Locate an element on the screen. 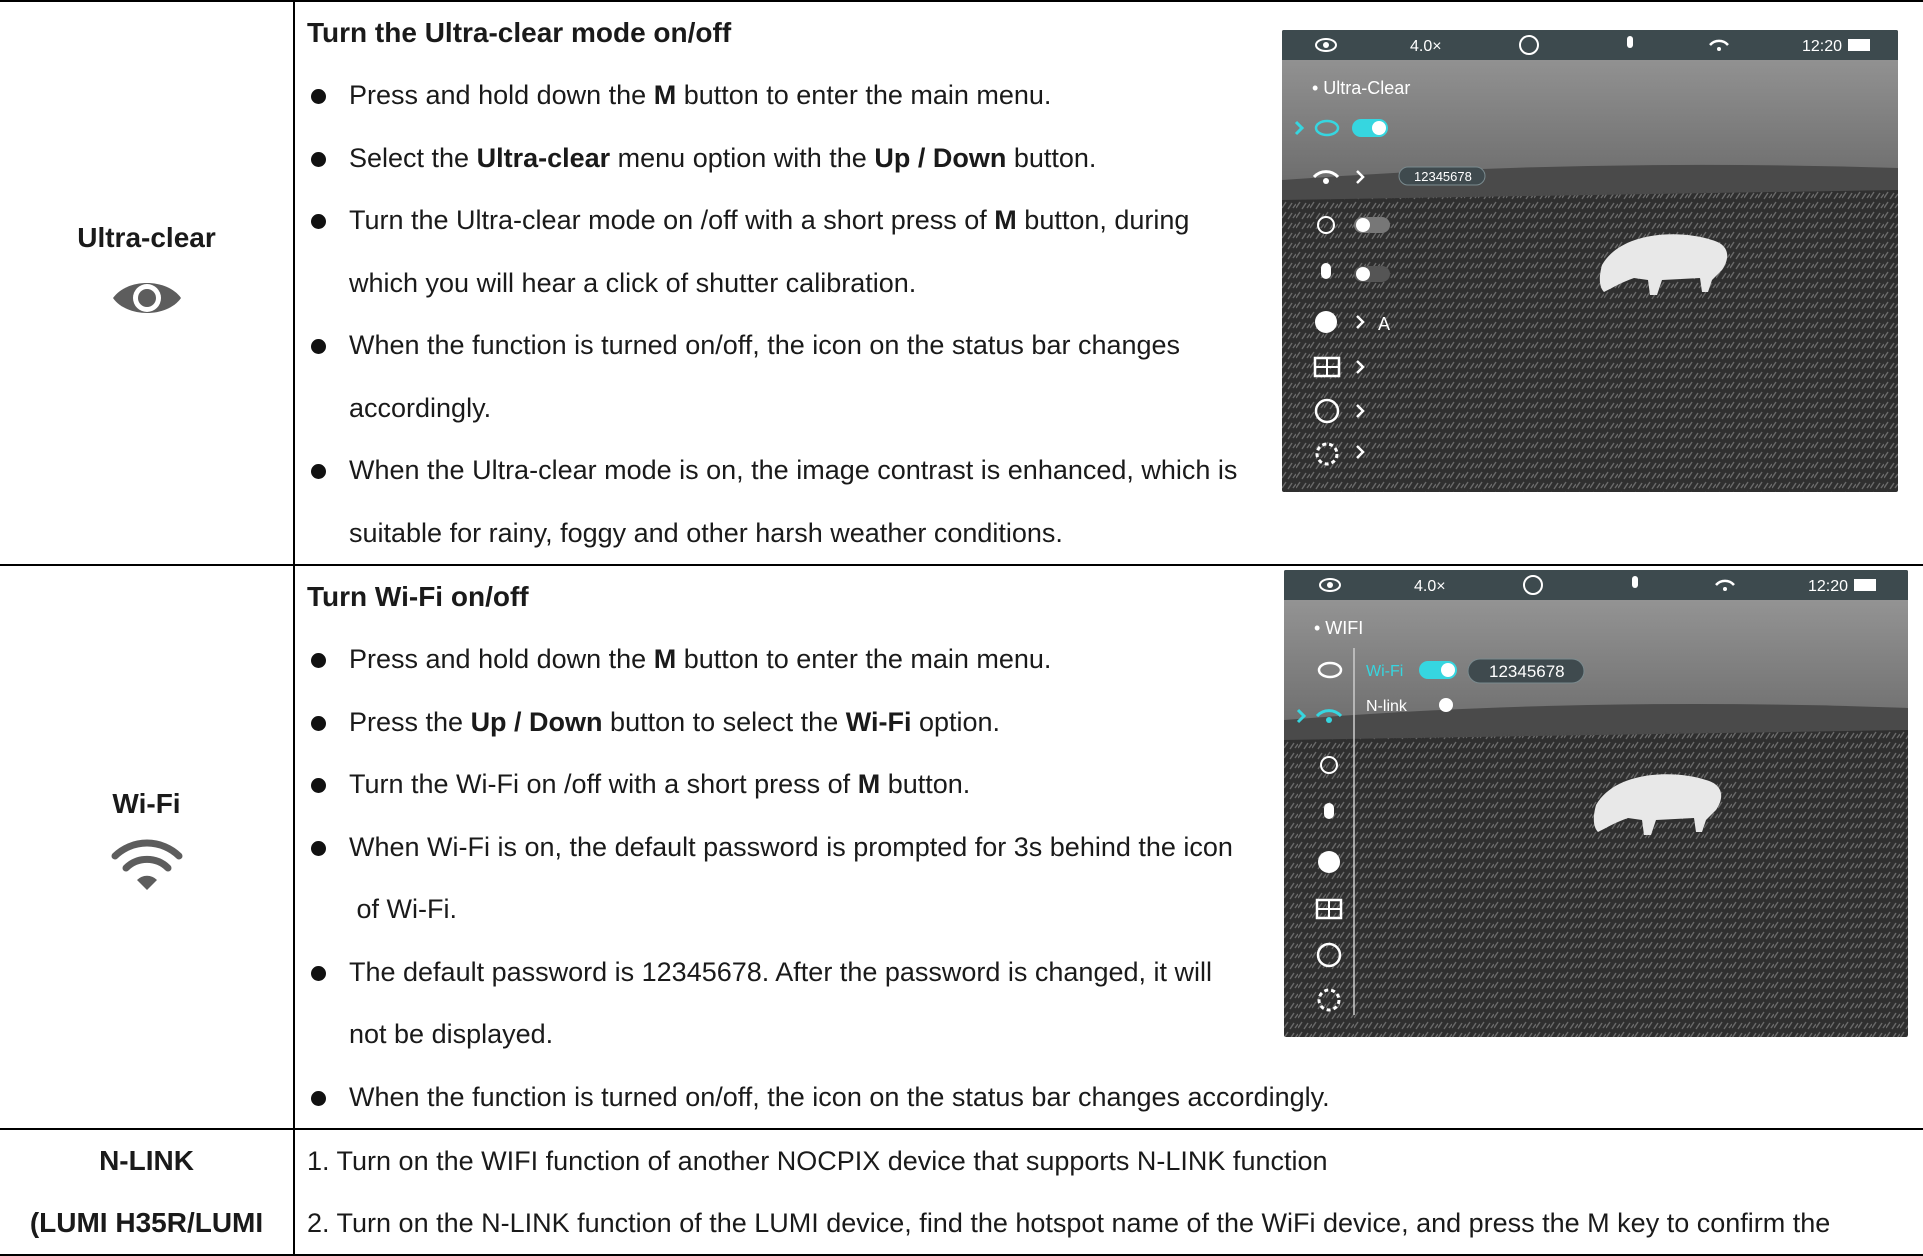  nlink-label-cell: N-LINK (LUMI H35R/LUMI is located at coordinates (146, 1192).